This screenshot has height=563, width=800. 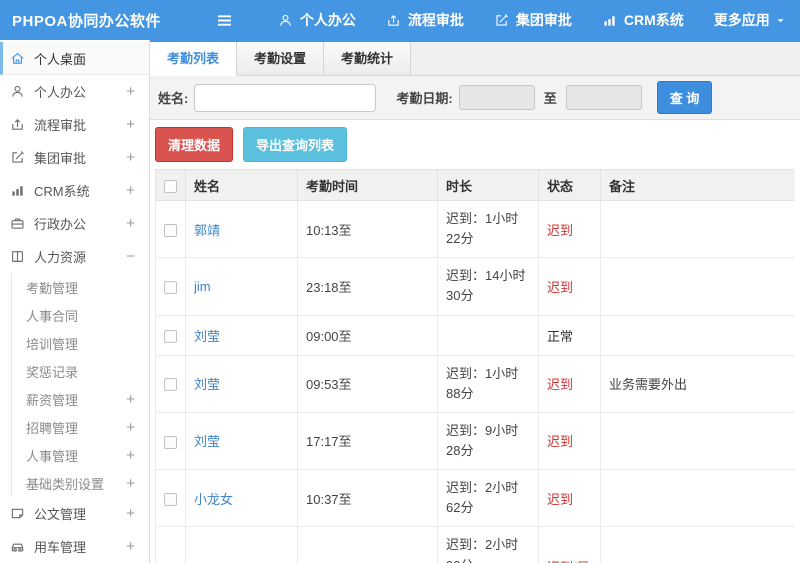 What do you see at coordinates (74, 371) in the screenshot?
I see `sidebar-item: 奖惩记录` at bounding box center [74, 371].